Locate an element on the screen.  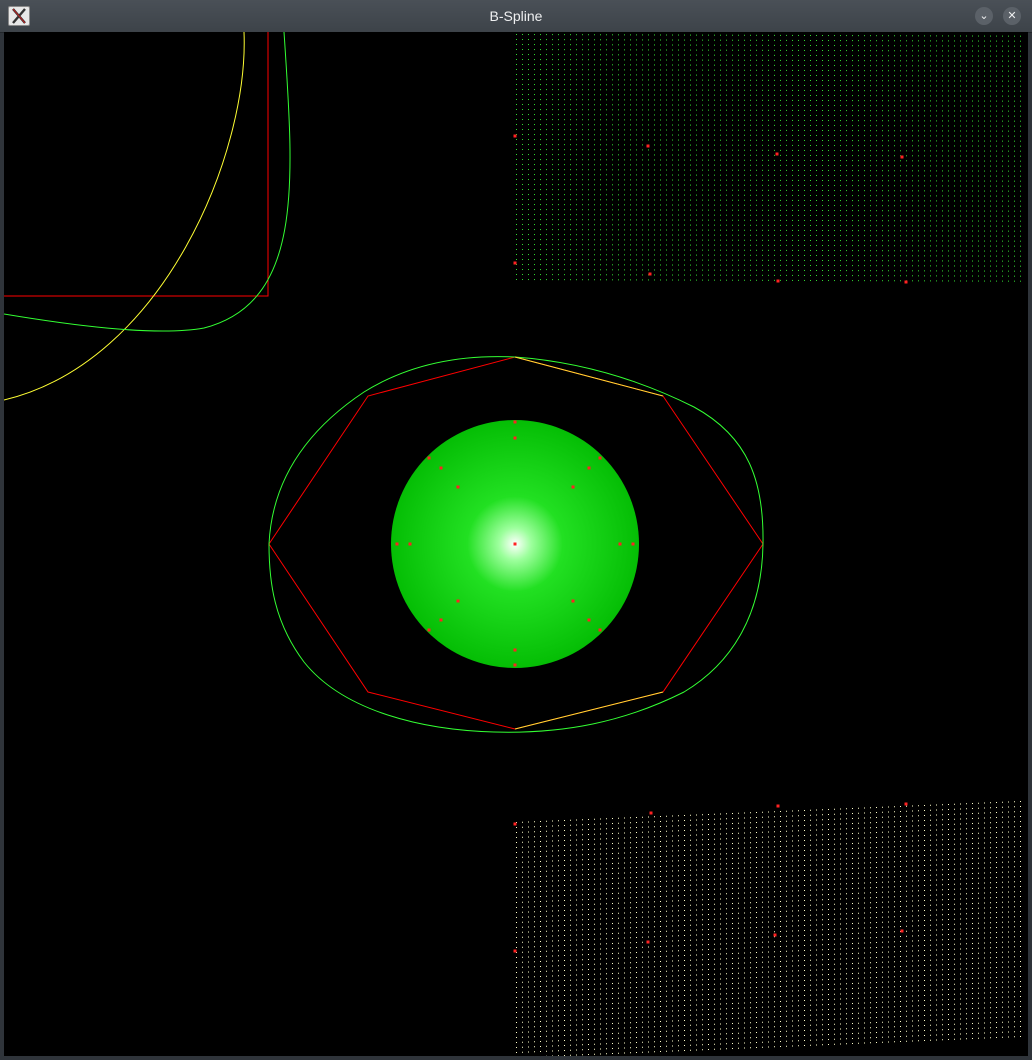
close-button: ✕ is located at coordinates (1012, 16).